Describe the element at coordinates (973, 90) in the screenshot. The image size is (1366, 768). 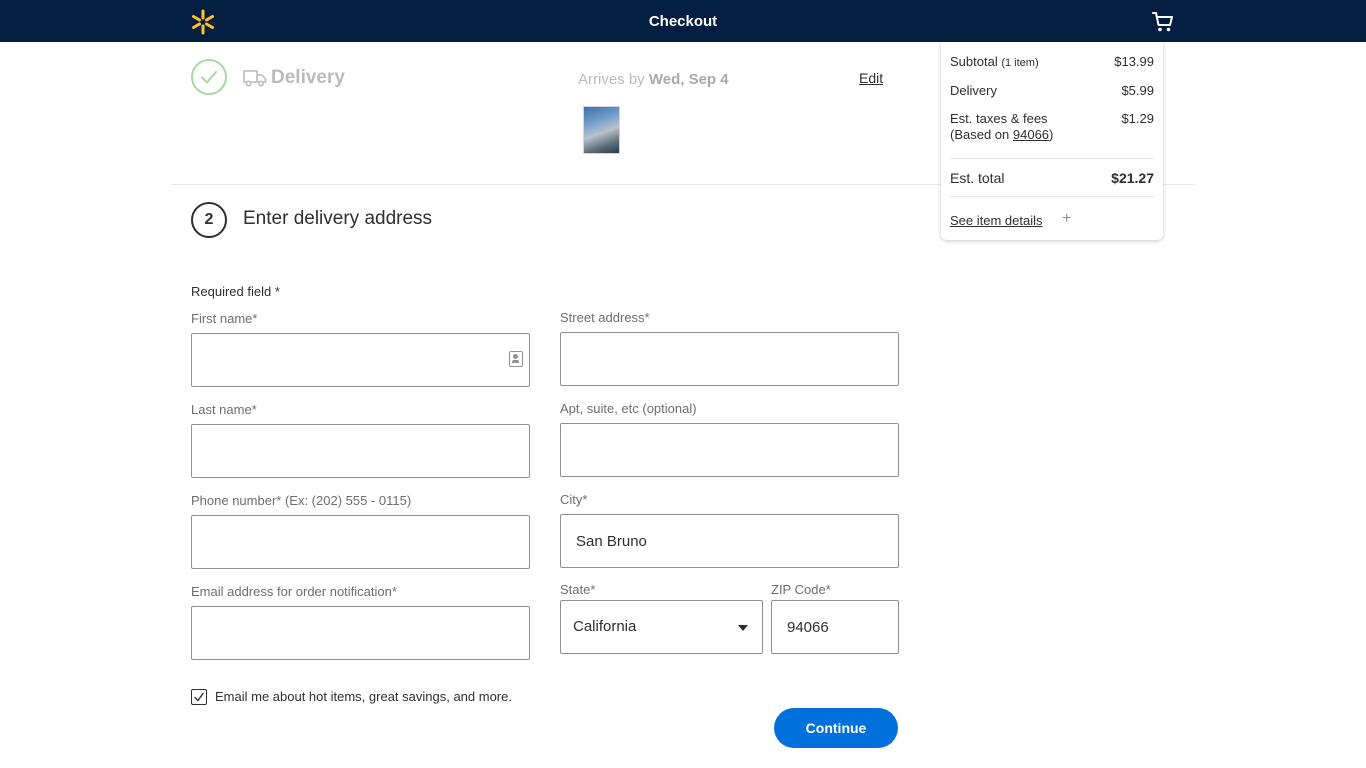
I see `delivery-fee-label: Delivery` at that location.